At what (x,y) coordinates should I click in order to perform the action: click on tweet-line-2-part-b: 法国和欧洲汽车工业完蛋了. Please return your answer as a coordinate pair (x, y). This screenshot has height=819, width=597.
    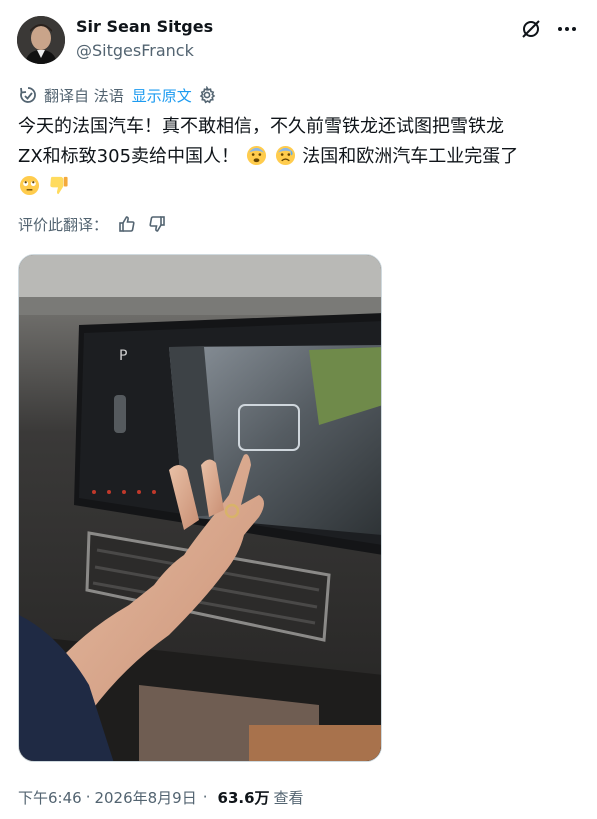
    Looking at the image, I should click on (410, 156).